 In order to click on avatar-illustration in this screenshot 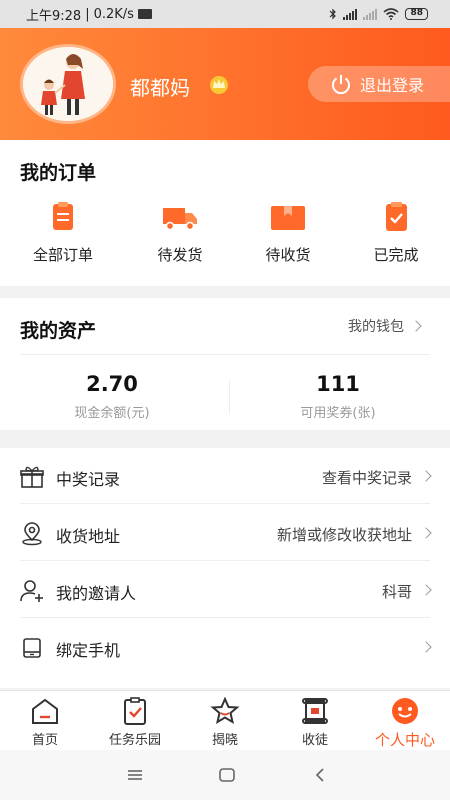, I will do `click(68, 84)`.